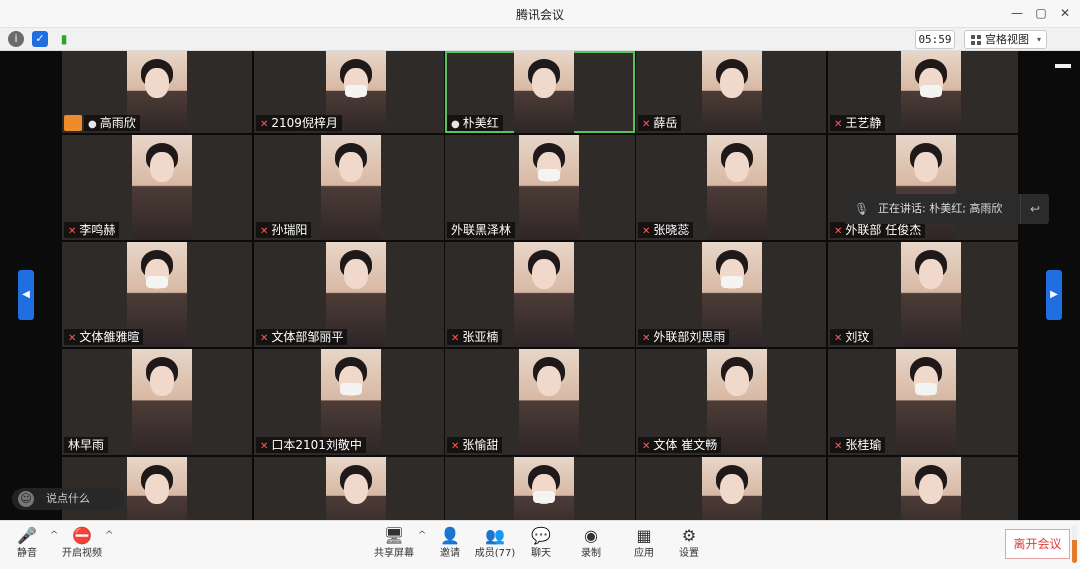 This screenshot has width=1080, height=569. Describe the element at coordinates (475, 445) in the screenshot. I see `participant-name: ✕ 张愉甜` at that location.